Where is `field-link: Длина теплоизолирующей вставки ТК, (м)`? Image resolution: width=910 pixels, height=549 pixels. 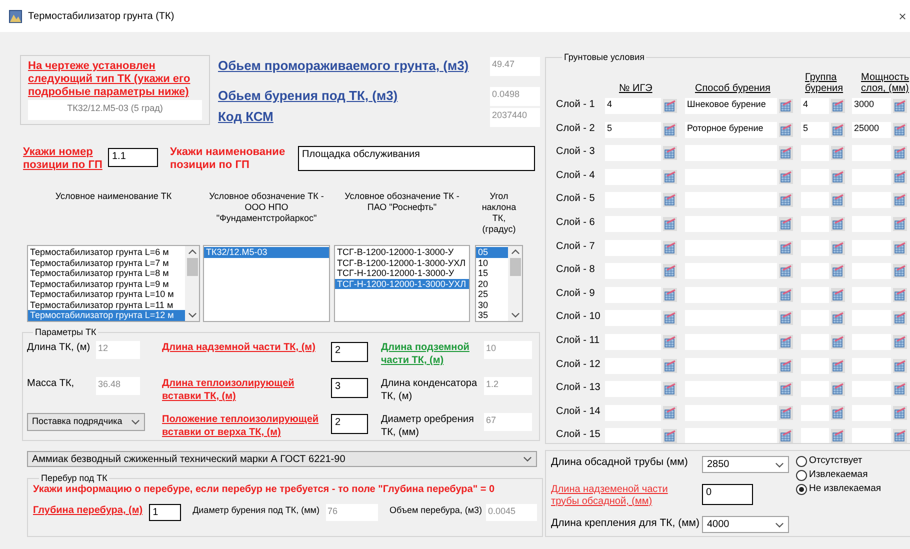
field-link: Длина теплоизолирующей вставки ТК, (м) is located at coordinates (246, 390).